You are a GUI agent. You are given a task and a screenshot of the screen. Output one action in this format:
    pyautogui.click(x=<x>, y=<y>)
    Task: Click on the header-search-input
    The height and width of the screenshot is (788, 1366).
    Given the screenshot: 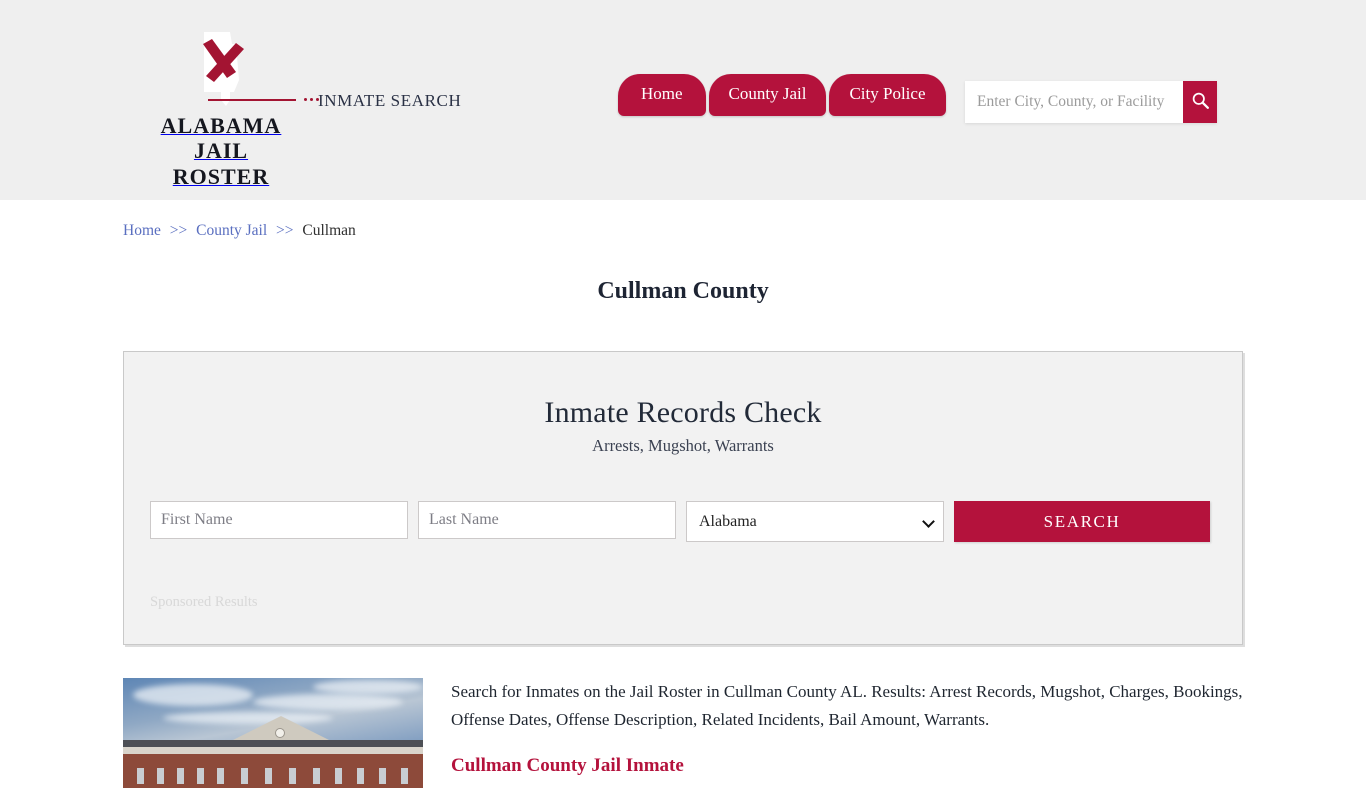 What is the action you would take?
    pyautogui.click(x=1074, y=102)
    